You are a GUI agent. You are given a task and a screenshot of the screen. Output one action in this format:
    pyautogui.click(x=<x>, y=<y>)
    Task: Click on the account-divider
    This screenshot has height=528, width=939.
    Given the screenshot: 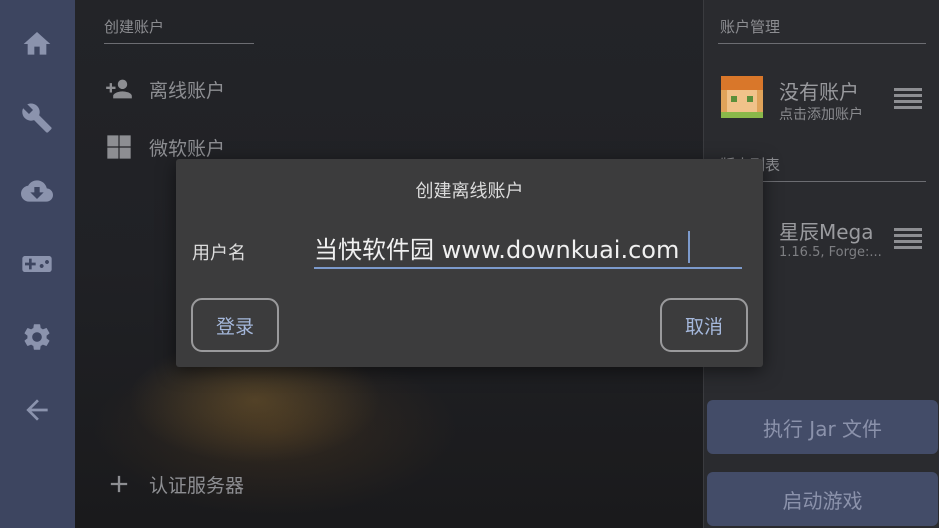 What is the action you would take?
    pyautogui.click(x=822, y=43)
    